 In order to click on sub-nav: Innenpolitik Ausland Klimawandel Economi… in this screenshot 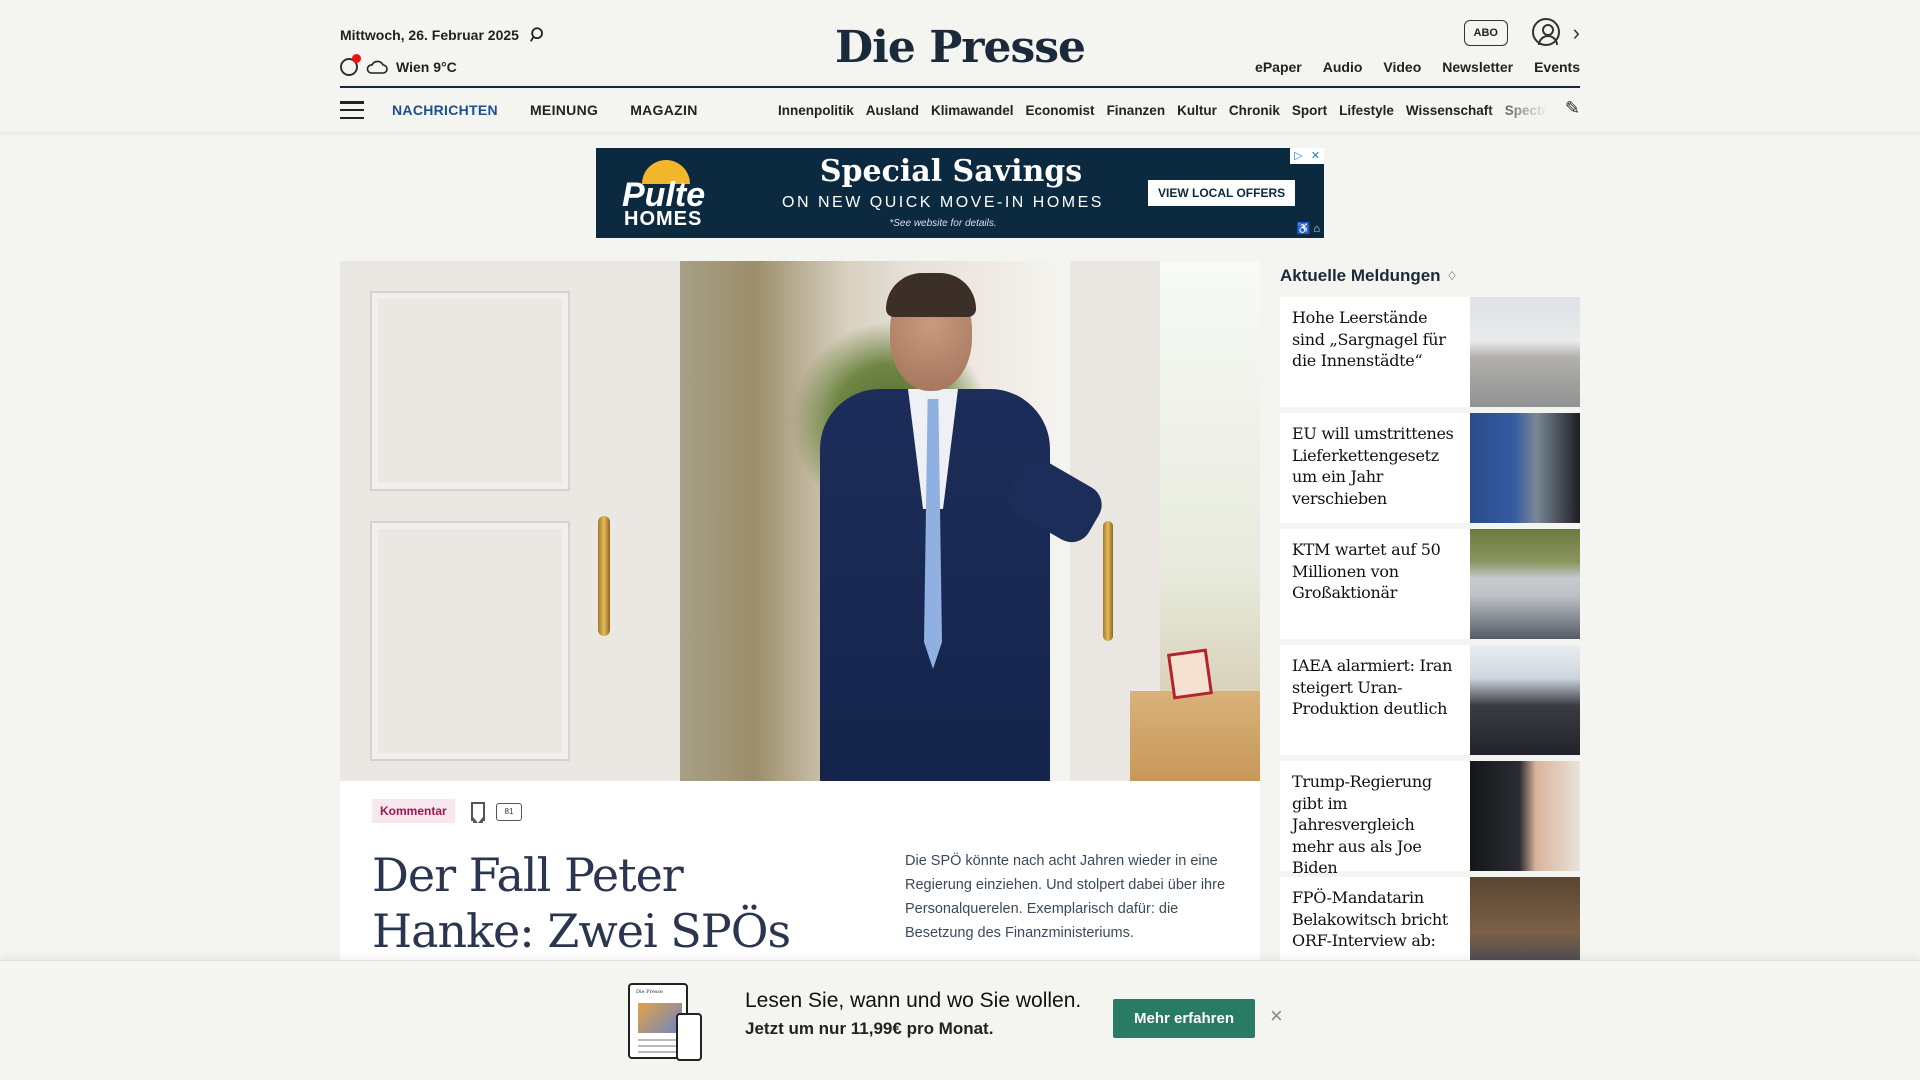, I will do `click(1163, 110)`.